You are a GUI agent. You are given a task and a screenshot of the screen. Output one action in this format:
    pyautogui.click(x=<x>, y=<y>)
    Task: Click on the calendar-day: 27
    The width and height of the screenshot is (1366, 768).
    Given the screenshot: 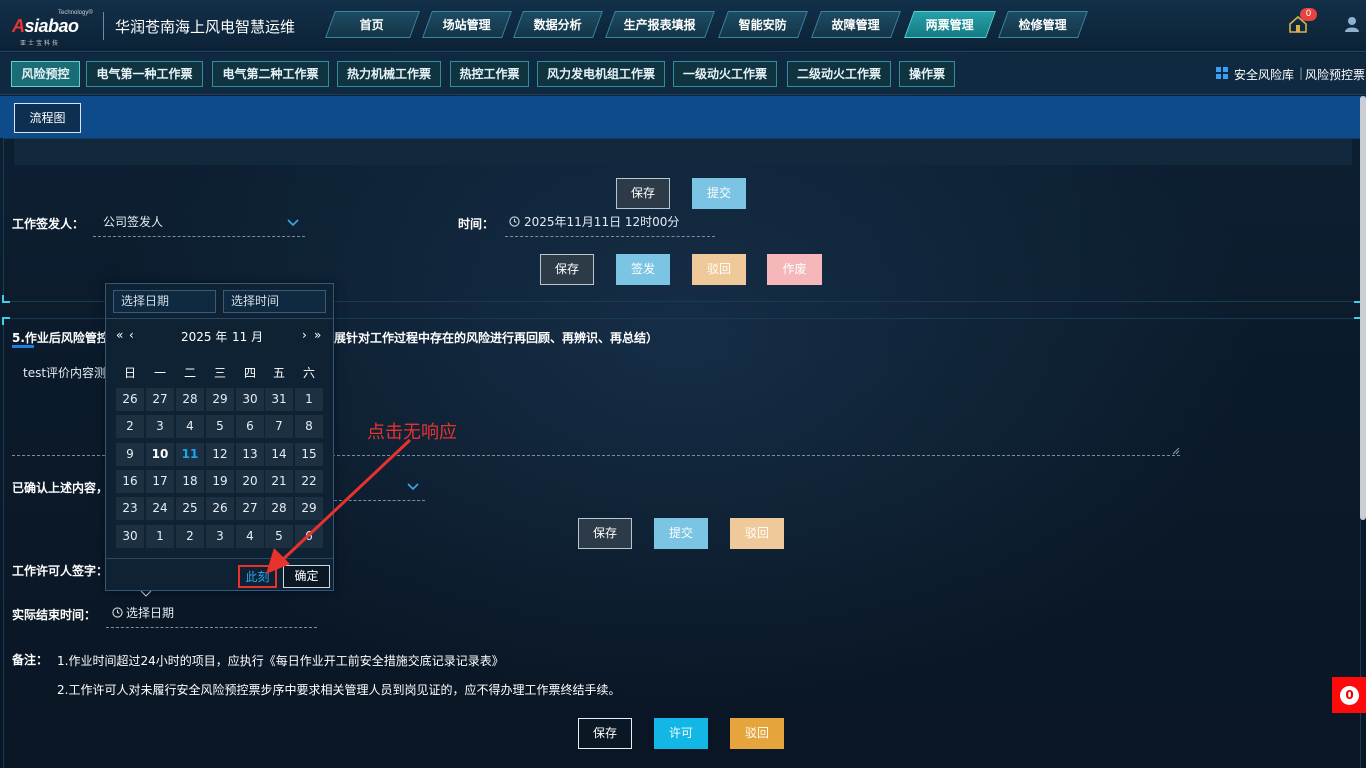 What is the action you would take?
    pyautogui.click(x=160, y=399)
    